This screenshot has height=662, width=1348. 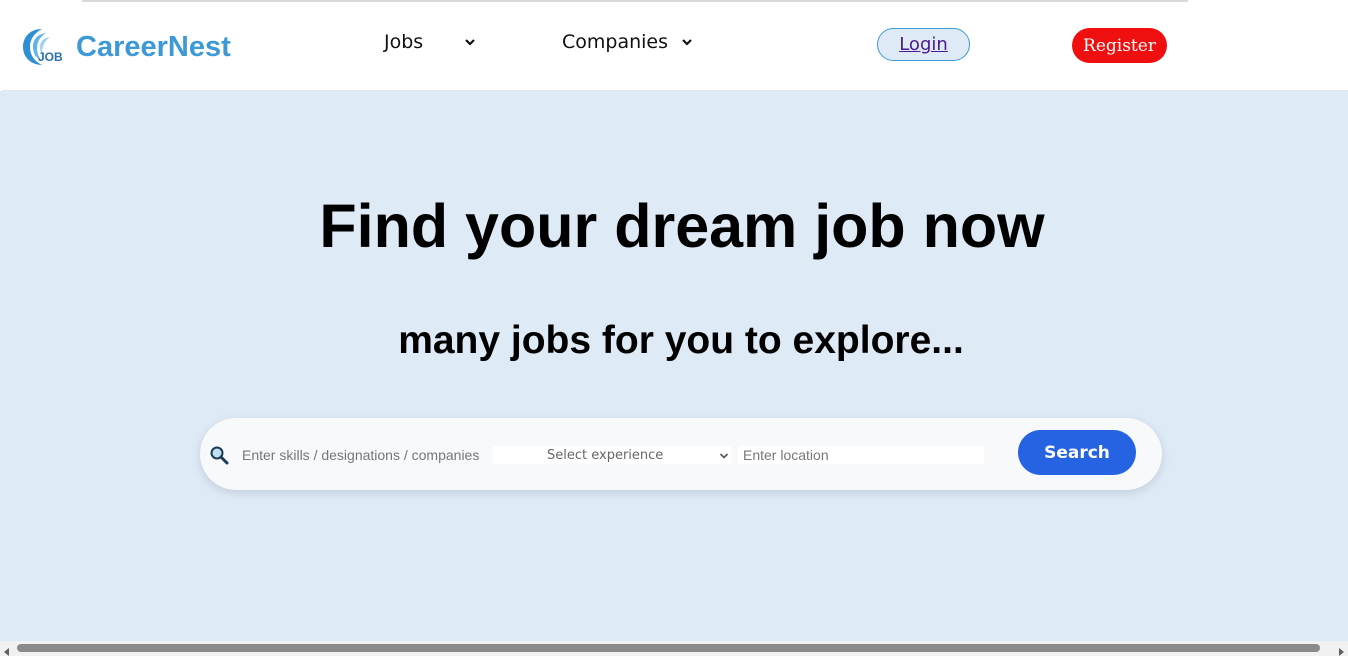 I want to click on nav-companies-dropdown: Companies, so click(x=628, y=42).